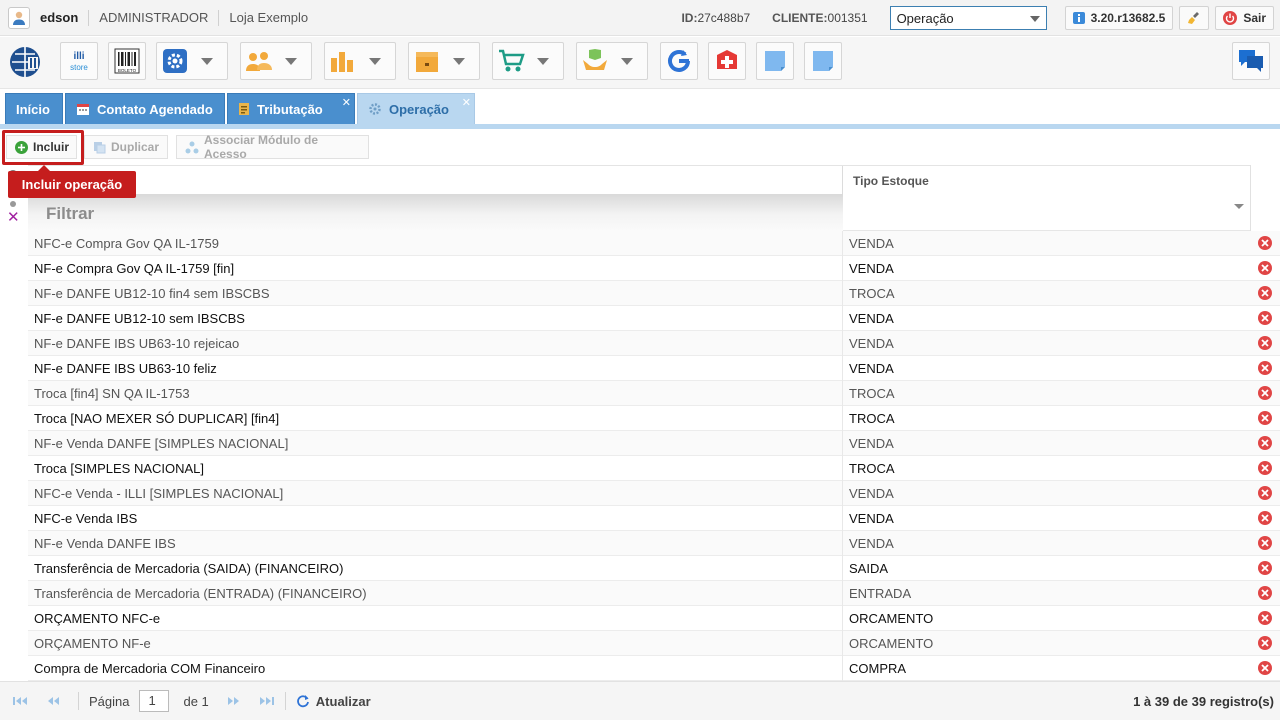  What do you see at coordinates (150, 668) in the screenshot?
I see `operation-name: Compra de Mercadoria COM Financeiro` at bounding box center [150, 668].